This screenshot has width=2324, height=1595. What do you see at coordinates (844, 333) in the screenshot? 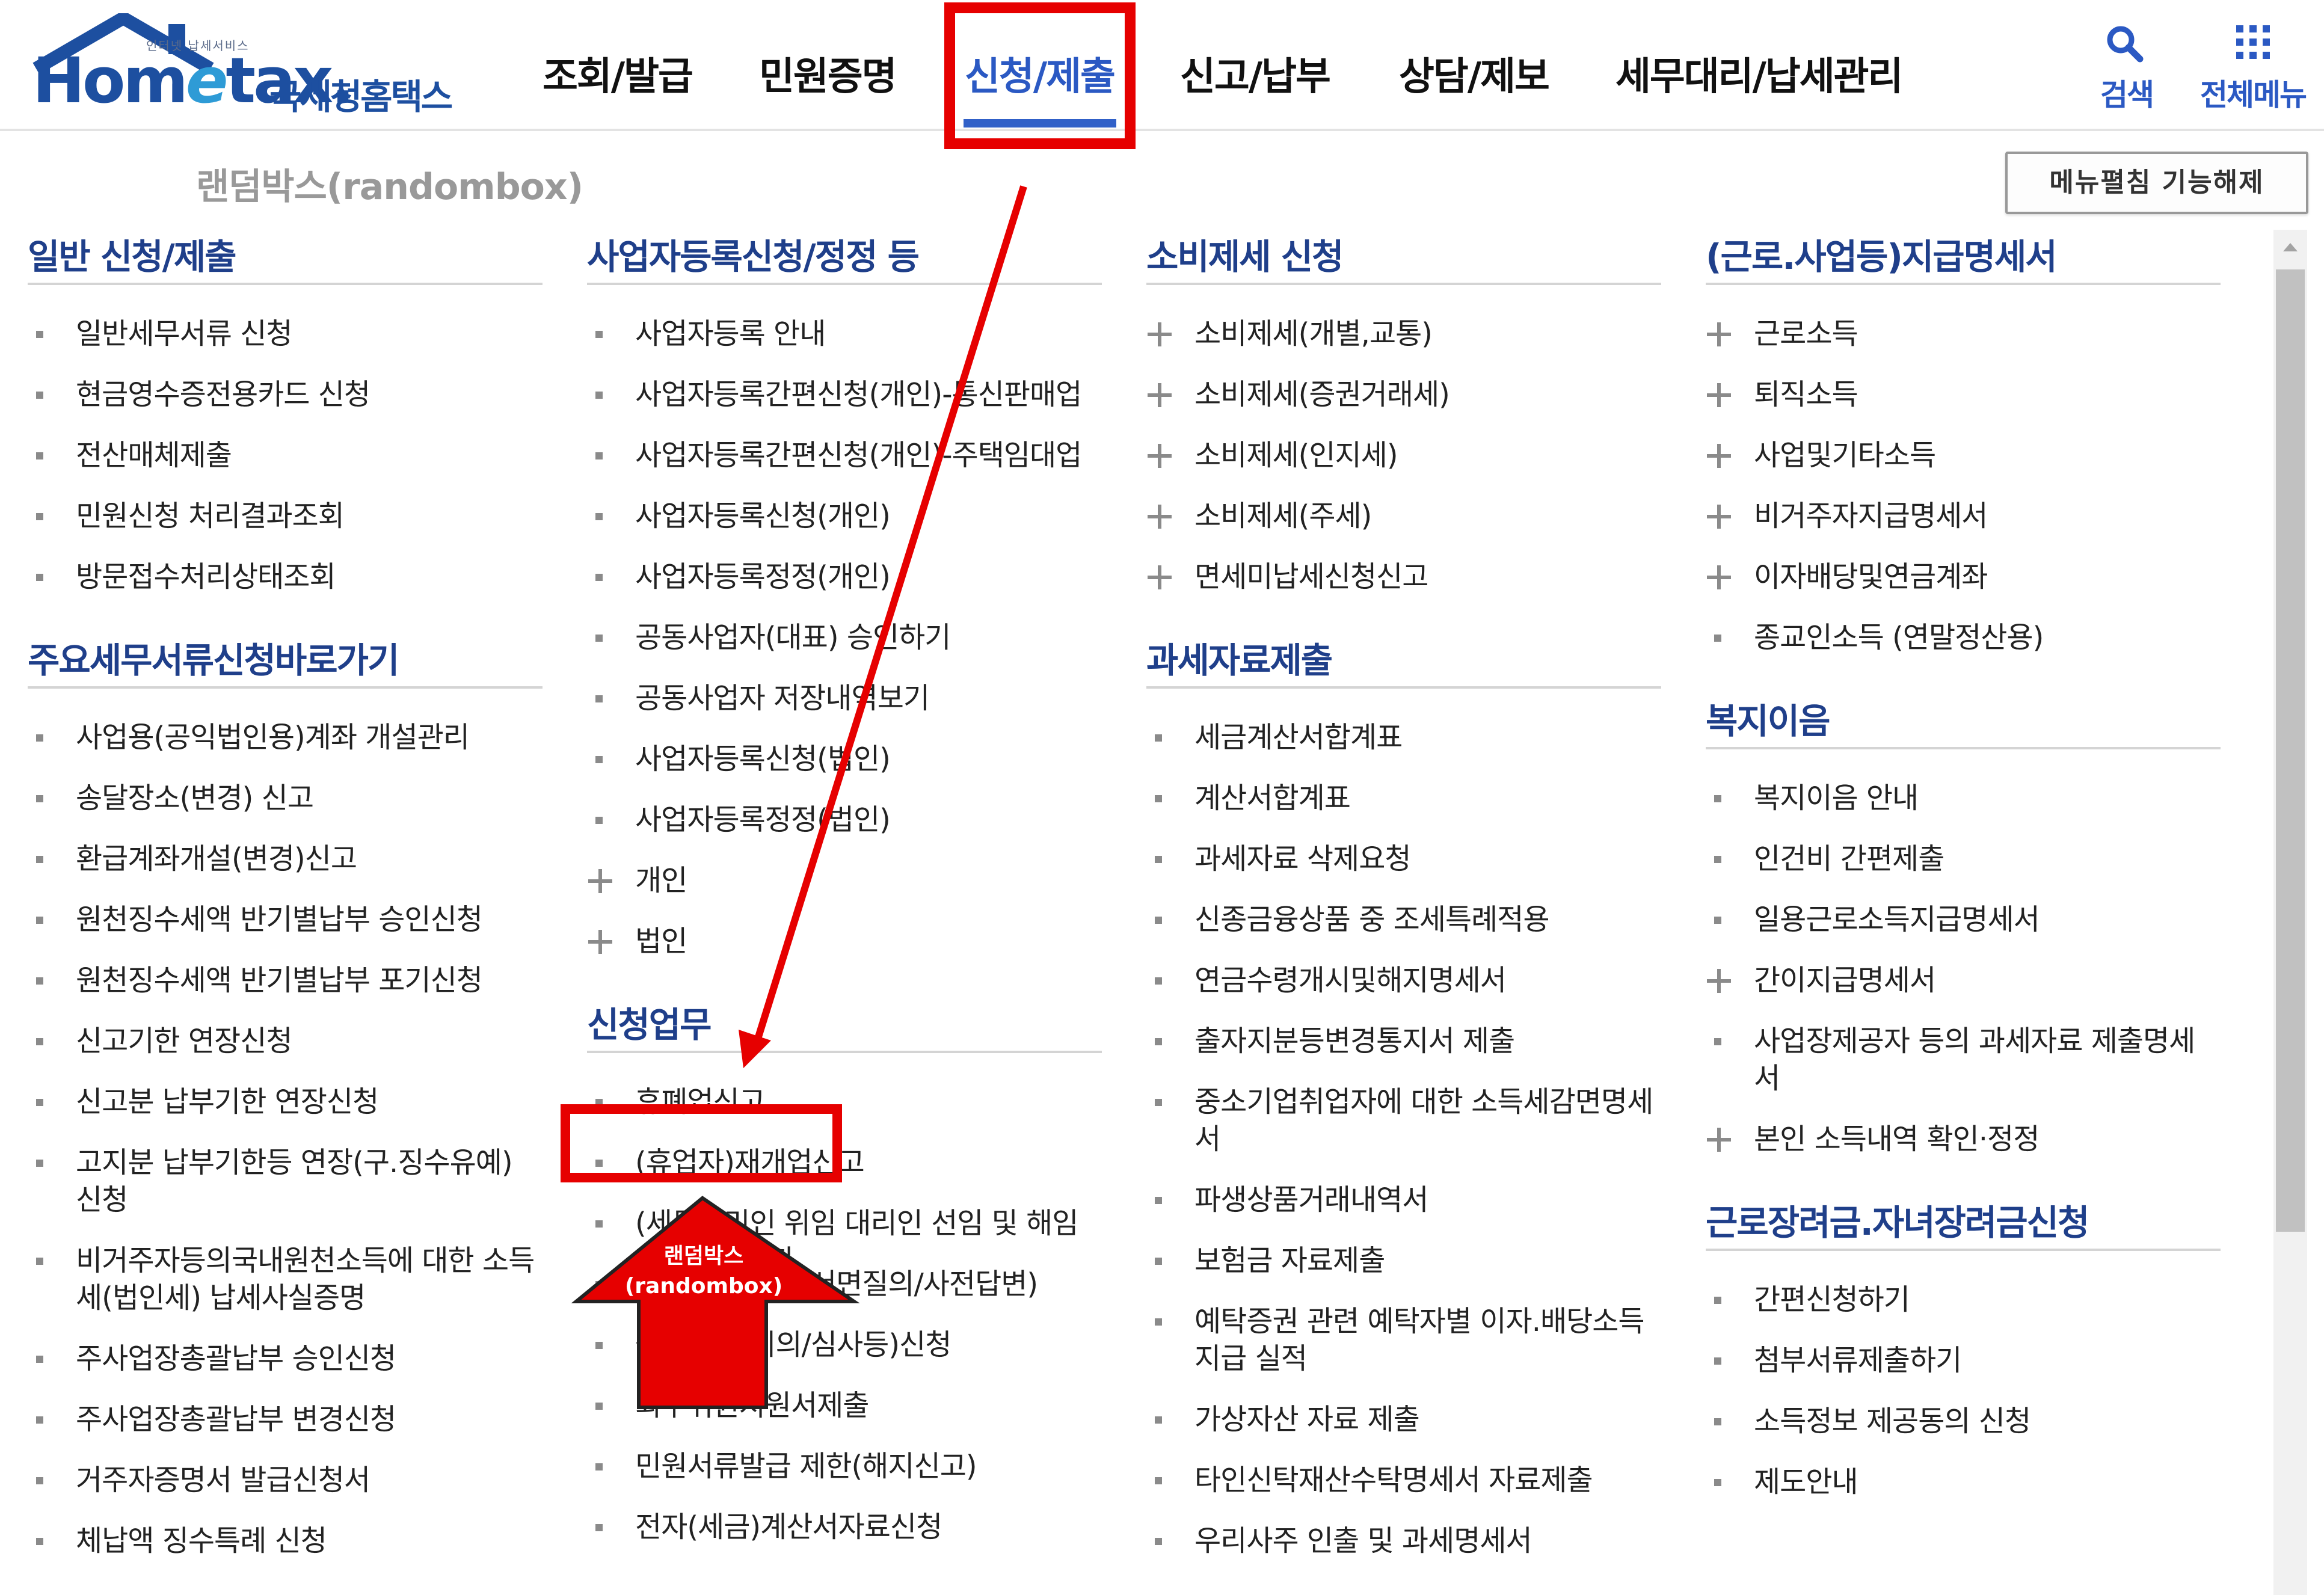
I see `menu-link: 사업자등록 안내` at bounding box center [844, 333].